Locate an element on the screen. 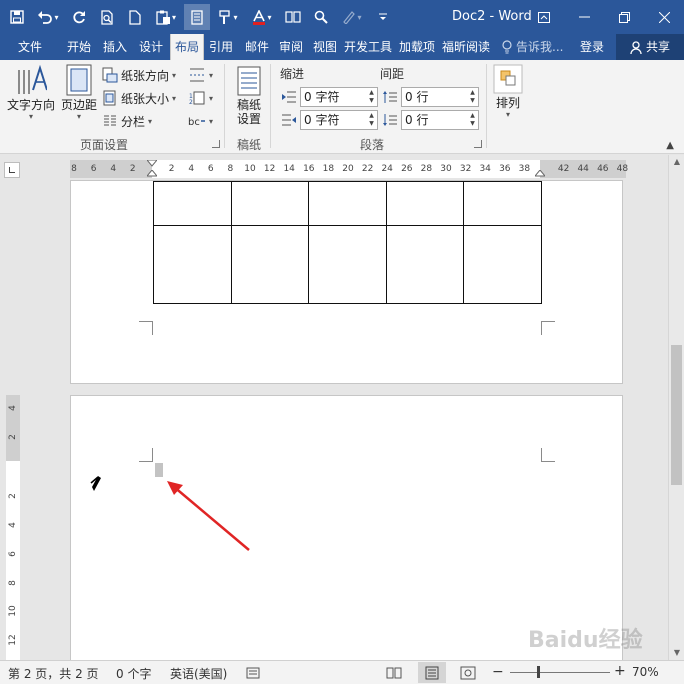  language-indicator: 英语(美国) is located at coordinates (198, 673).